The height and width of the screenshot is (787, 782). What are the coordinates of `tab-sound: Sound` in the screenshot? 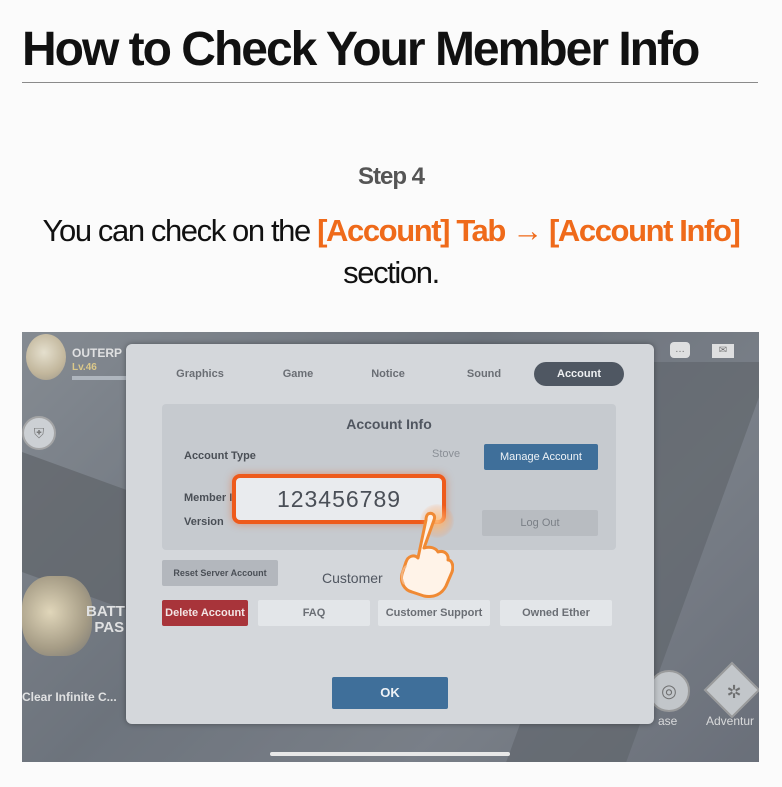 It's located at (484, 374).